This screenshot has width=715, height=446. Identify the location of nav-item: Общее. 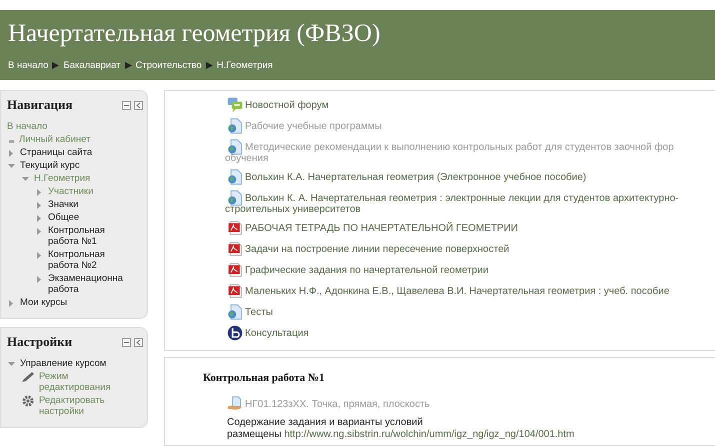
(89, 217).